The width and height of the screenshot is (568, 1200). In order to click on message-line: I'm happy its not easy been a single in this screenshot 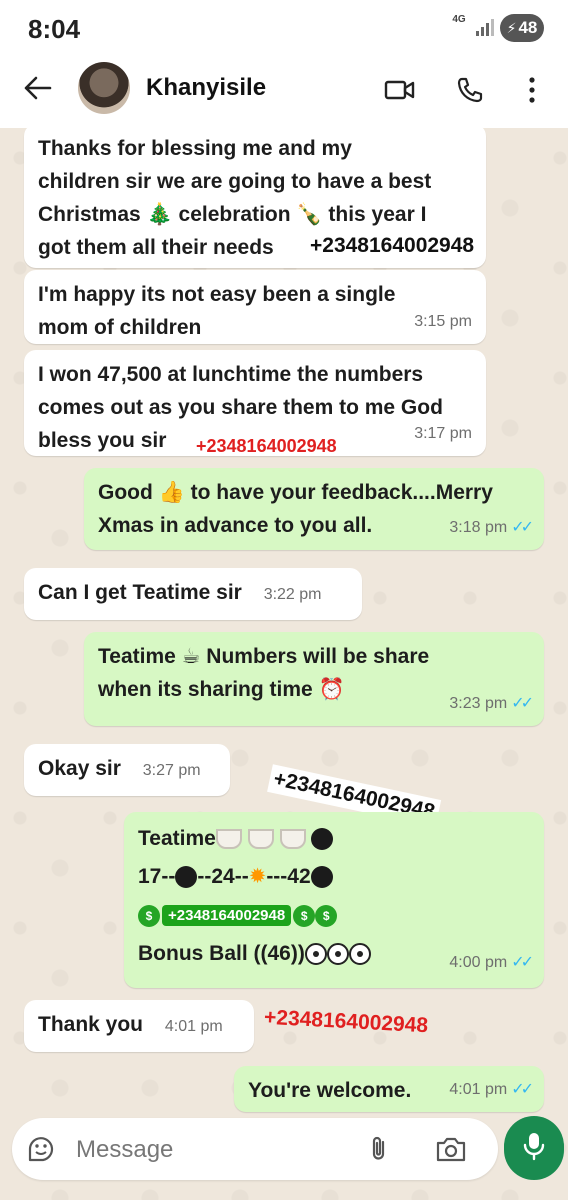, I will do `click(217, 294)`.